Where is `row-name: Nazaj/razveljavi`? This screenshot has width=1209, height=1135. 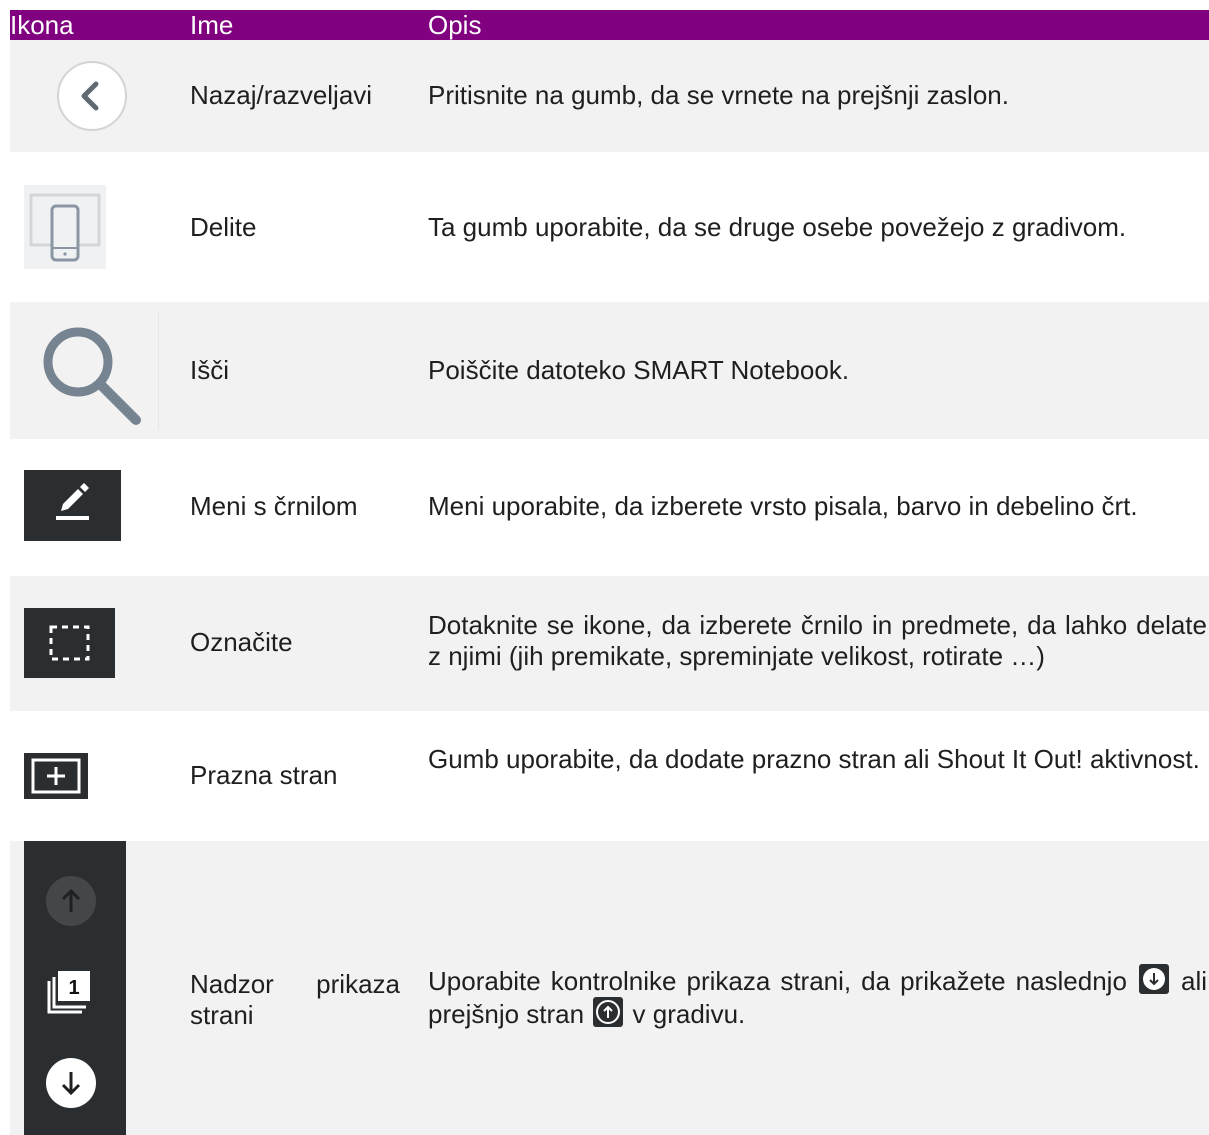
row-name: Nazaj/razveljavi is located at coordinates (281, 95).